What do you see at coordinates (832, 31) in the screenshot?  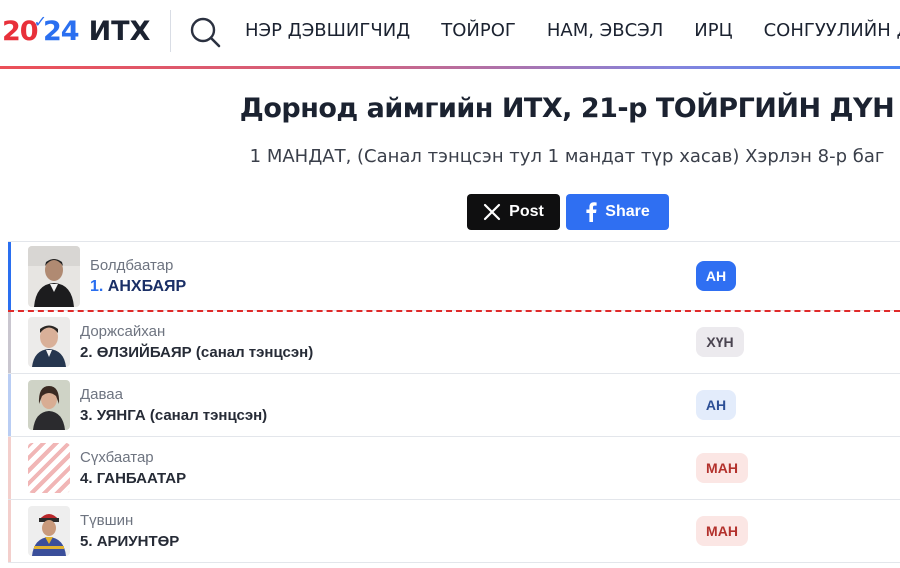 I see `nav-election: СОНГУУЛИЙН Д` at bounding box center [832, 31].